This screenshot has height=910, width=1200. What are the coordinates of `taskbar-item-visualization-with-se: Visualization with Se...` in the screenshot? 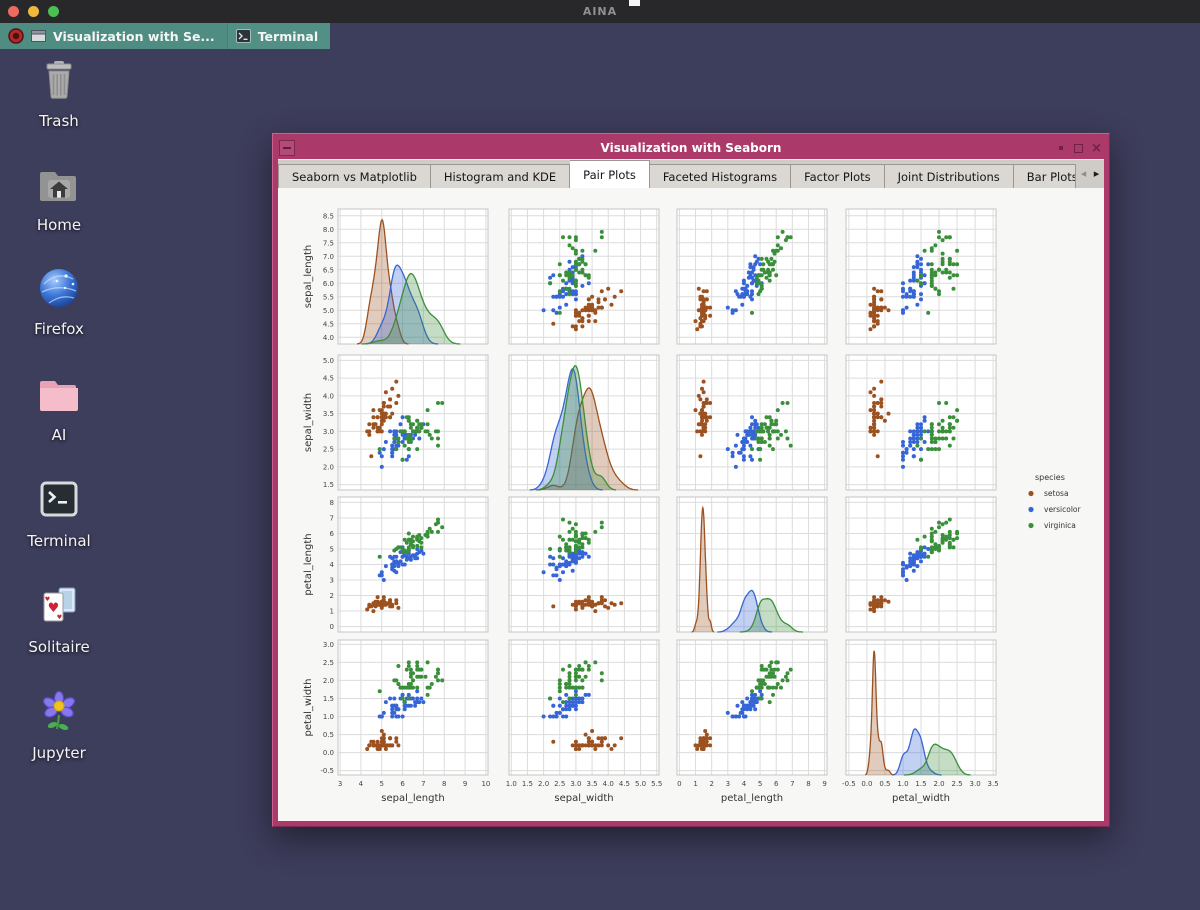 It's located at (113, 36).